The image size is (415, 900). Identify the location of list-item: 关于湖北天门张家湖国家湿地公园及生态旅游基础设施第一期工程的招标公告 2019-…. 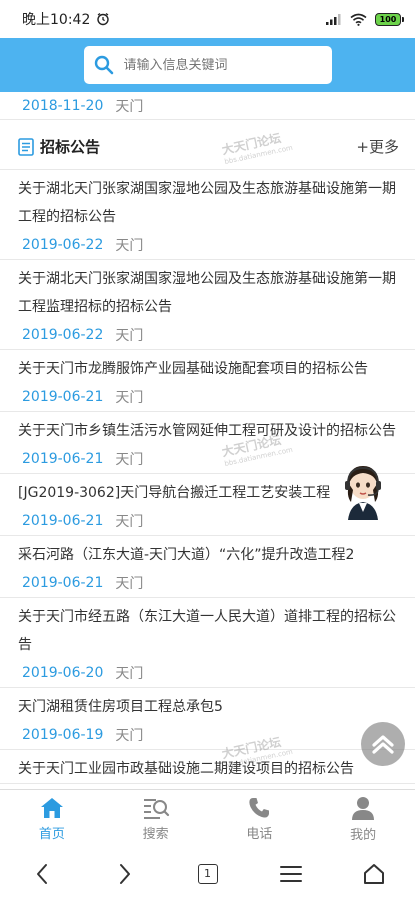
(207, 215).